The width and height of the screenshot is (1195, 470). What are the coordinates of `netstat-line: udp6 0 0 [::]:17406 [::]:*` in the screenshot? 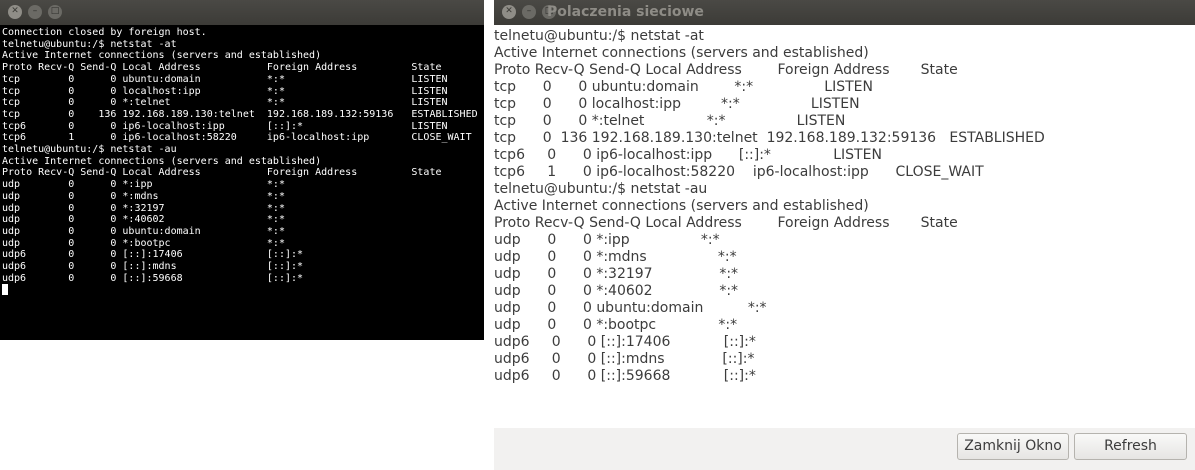 It's located at (625, 342).